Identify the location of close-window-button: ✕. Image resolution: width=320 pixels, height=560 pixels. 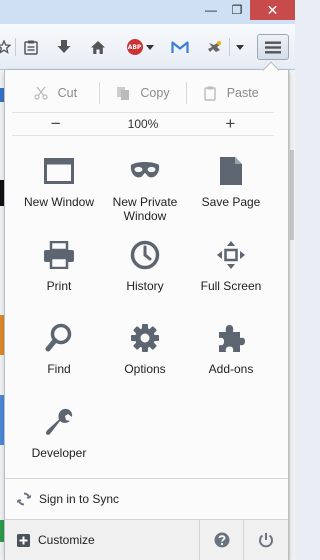
(272, 10).